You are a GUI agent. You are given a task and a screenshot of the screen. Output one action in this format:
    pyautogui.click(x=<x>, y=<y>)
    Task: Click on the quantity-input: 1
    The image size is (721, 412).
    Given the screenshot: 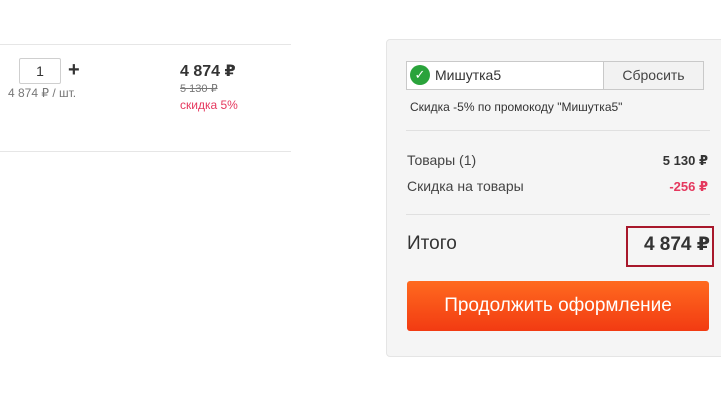 What is the action you would take?
    pyautogui.click(x=40, y=71)
    